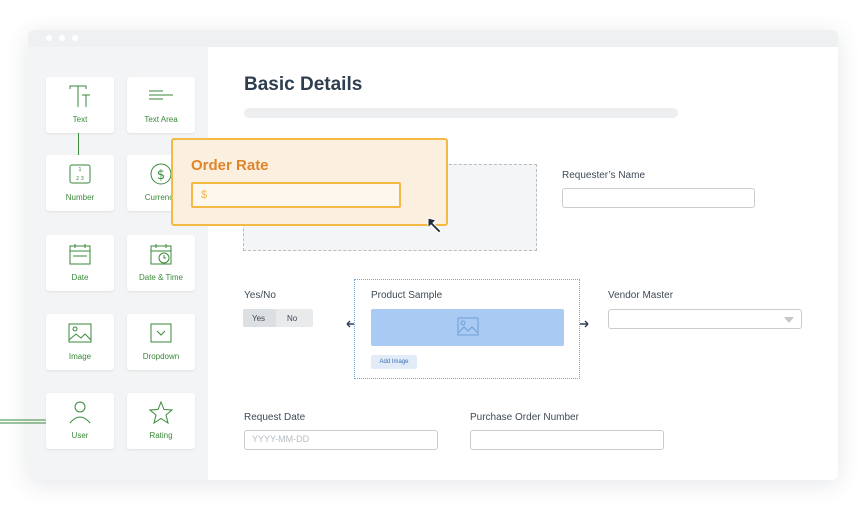 This screenshot has width=865, height=510. I want to click on sidebar-item-number: 1 2 3 Number, so click(80, 183).